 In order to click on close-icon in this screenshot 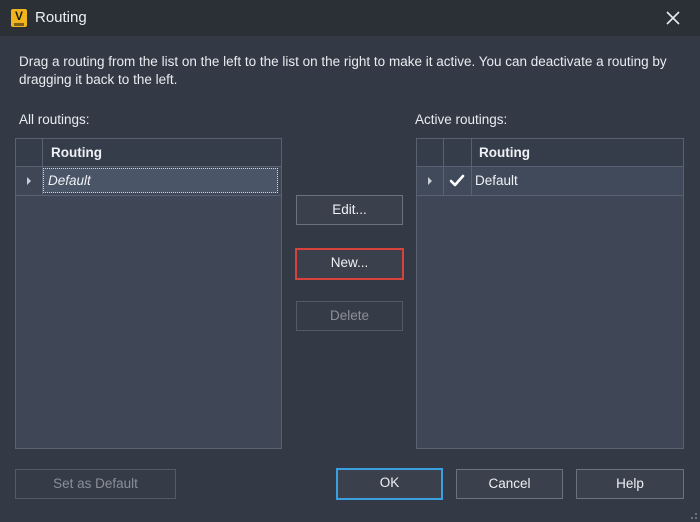, I will do `click(673, 18)`.